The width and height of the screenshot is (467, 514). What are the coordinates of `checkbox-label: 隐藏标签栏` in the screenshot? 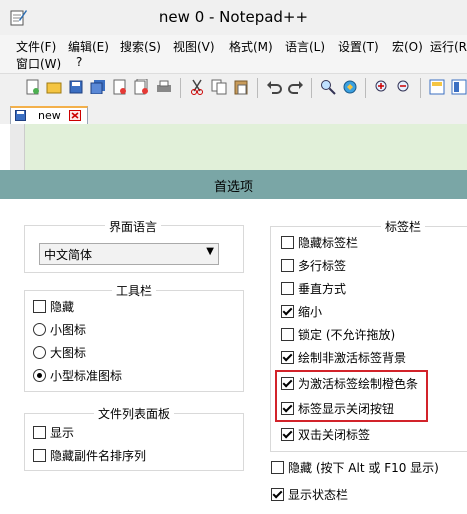 It's located at (328, 243).